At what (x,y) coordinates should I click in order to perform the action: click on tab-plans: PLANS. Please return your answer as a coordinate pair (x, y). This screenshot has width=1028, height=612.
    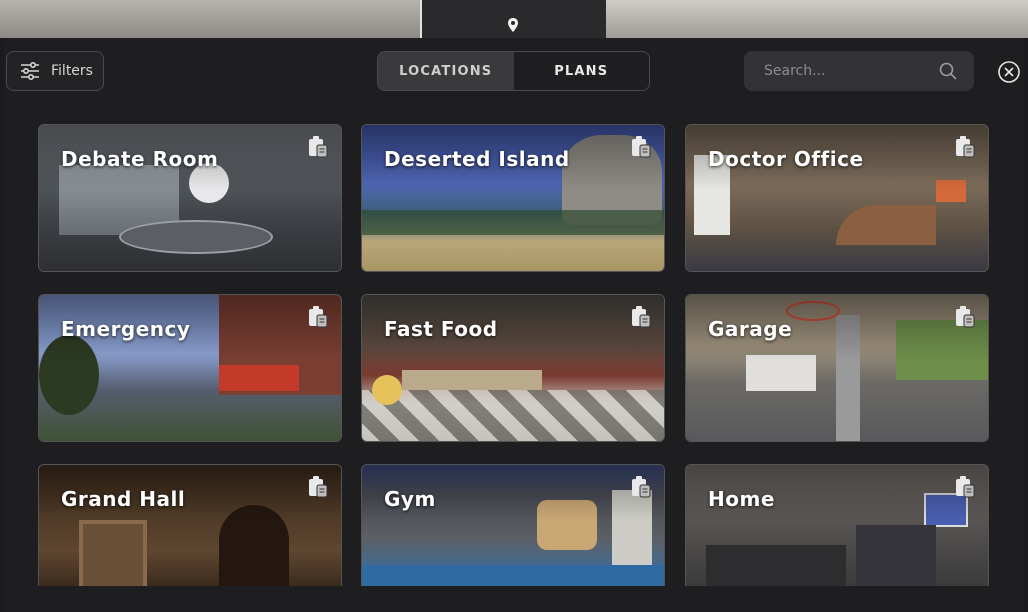
    Looking at the image, I should click on (581, 71).